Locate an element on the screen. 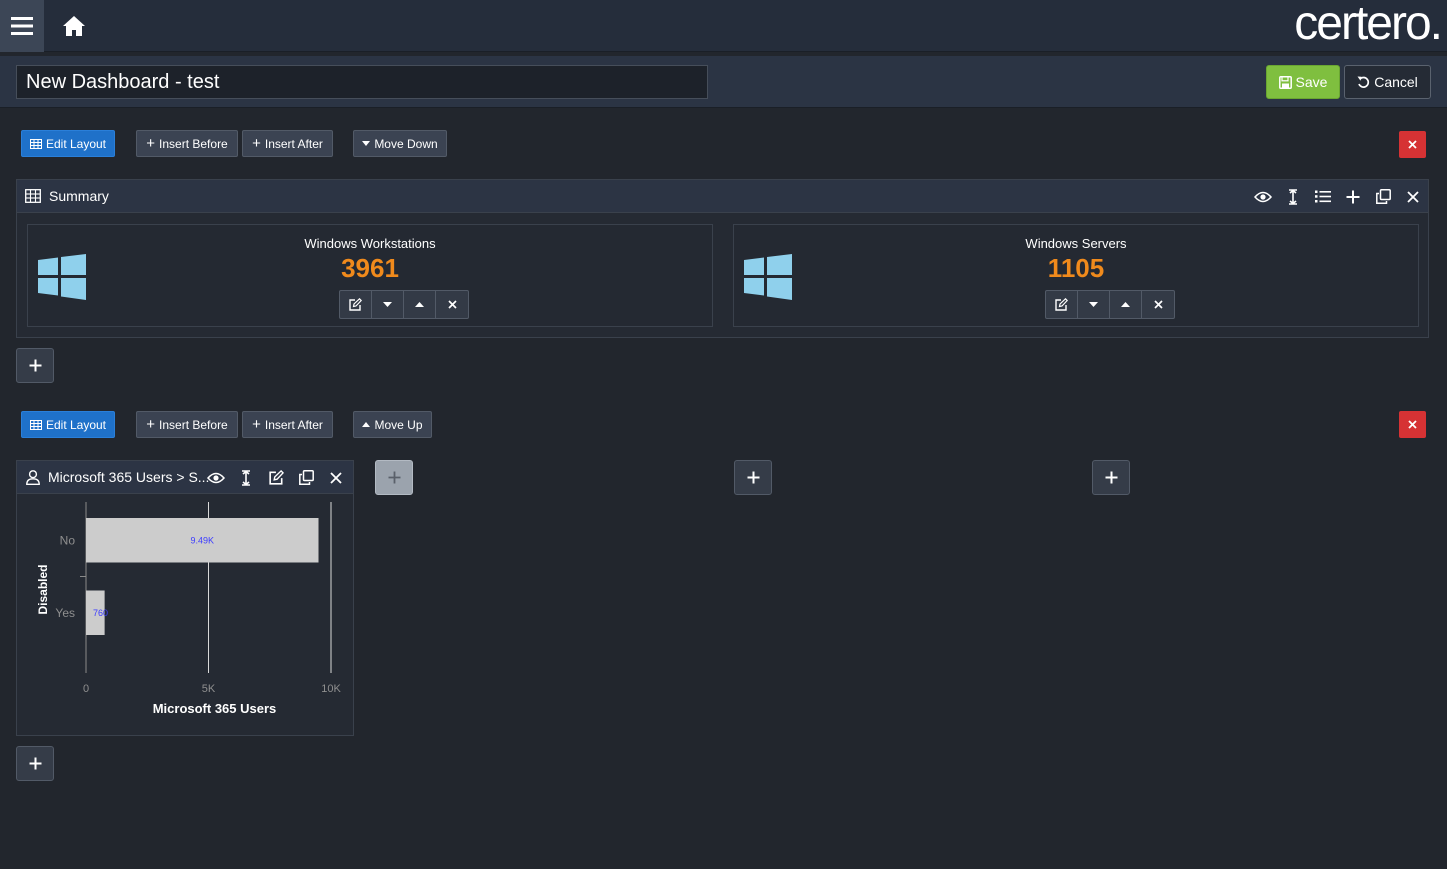  user-icon is located at coordinates (33, 477).